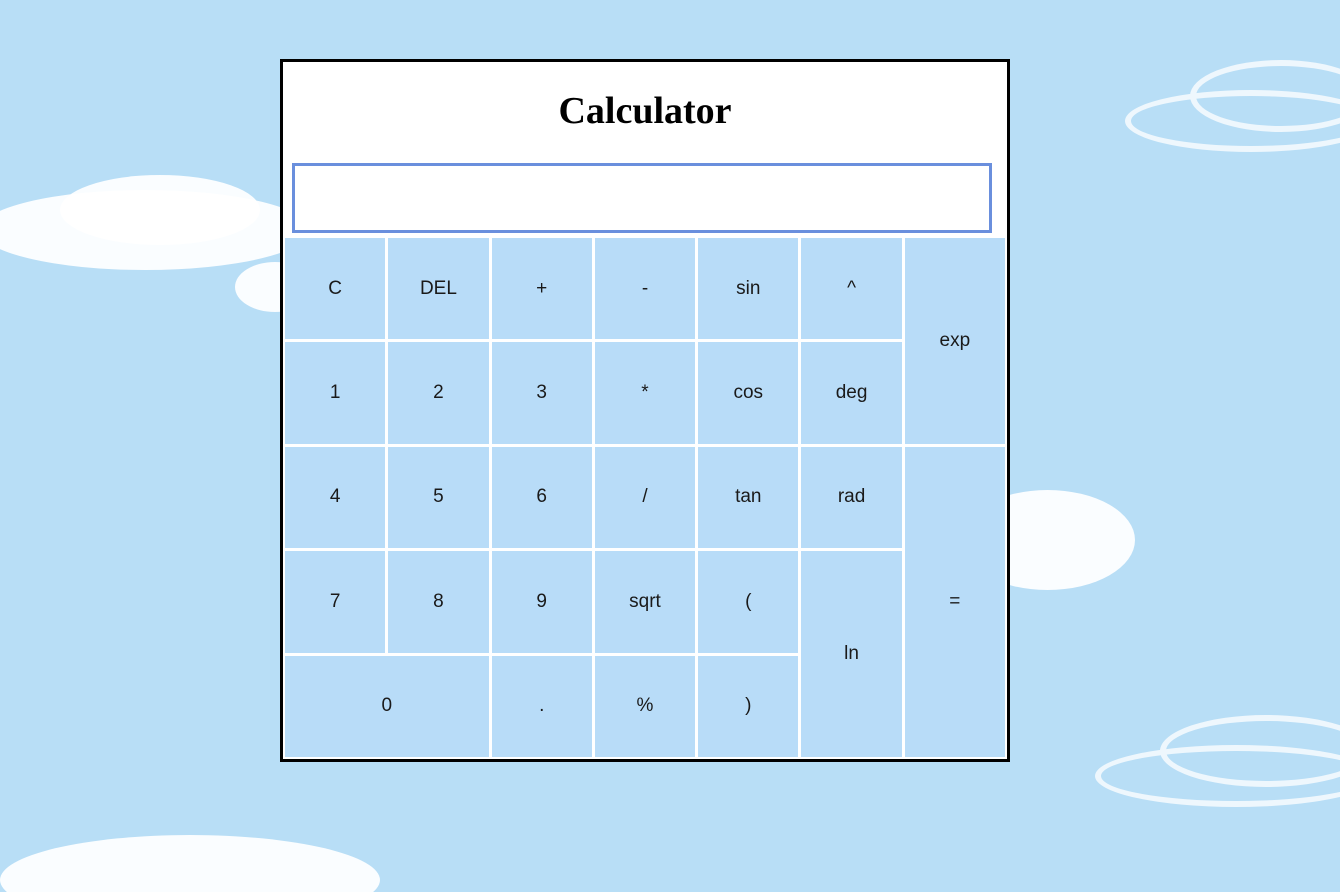 The height and width of the screenshot is (892, 1340). Describe the element at coordinates (438, 602) in the screenshot. I see `digit-8-button: 8` at that location.